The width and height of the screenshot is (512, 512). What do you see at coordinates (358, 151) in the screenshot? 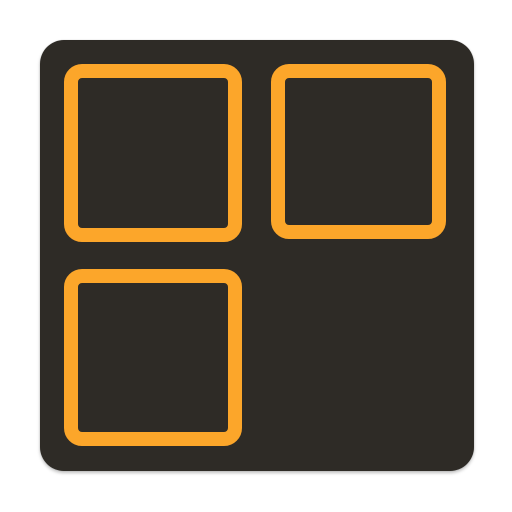
I see `grid-tile-top-right` at bounding box center [358, 151].